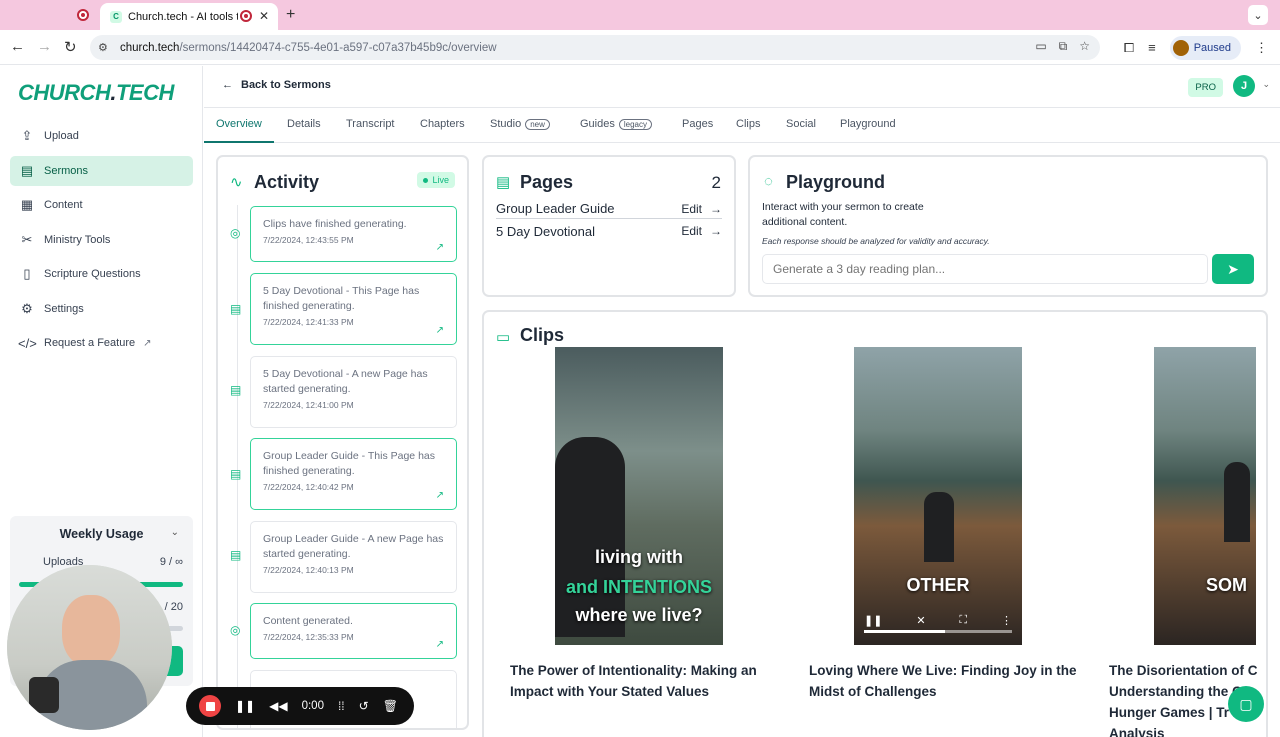  Describe the element at coordinates (920, 620) in the screenshot. I see `mute-icon: ✕` at that location.